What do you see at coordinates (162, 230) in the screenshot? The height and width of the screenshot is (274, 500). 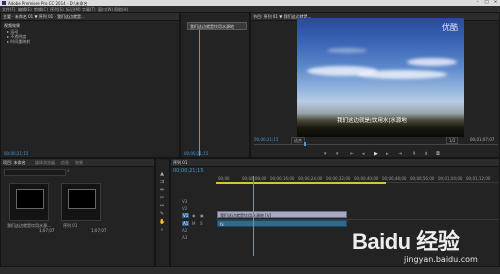 I see `zoom-tool-icon: ⌕` at bounding box center [162, 230].